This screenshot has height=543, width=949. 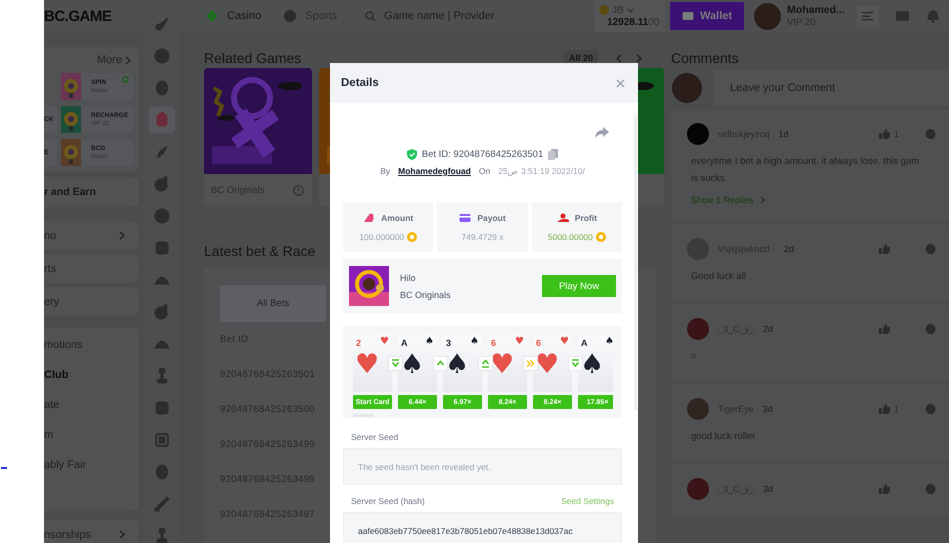 What do you see at coordinates (705, 58) in the screenshot?
I see `section-title: Comments` at bounding box center [705, 58].